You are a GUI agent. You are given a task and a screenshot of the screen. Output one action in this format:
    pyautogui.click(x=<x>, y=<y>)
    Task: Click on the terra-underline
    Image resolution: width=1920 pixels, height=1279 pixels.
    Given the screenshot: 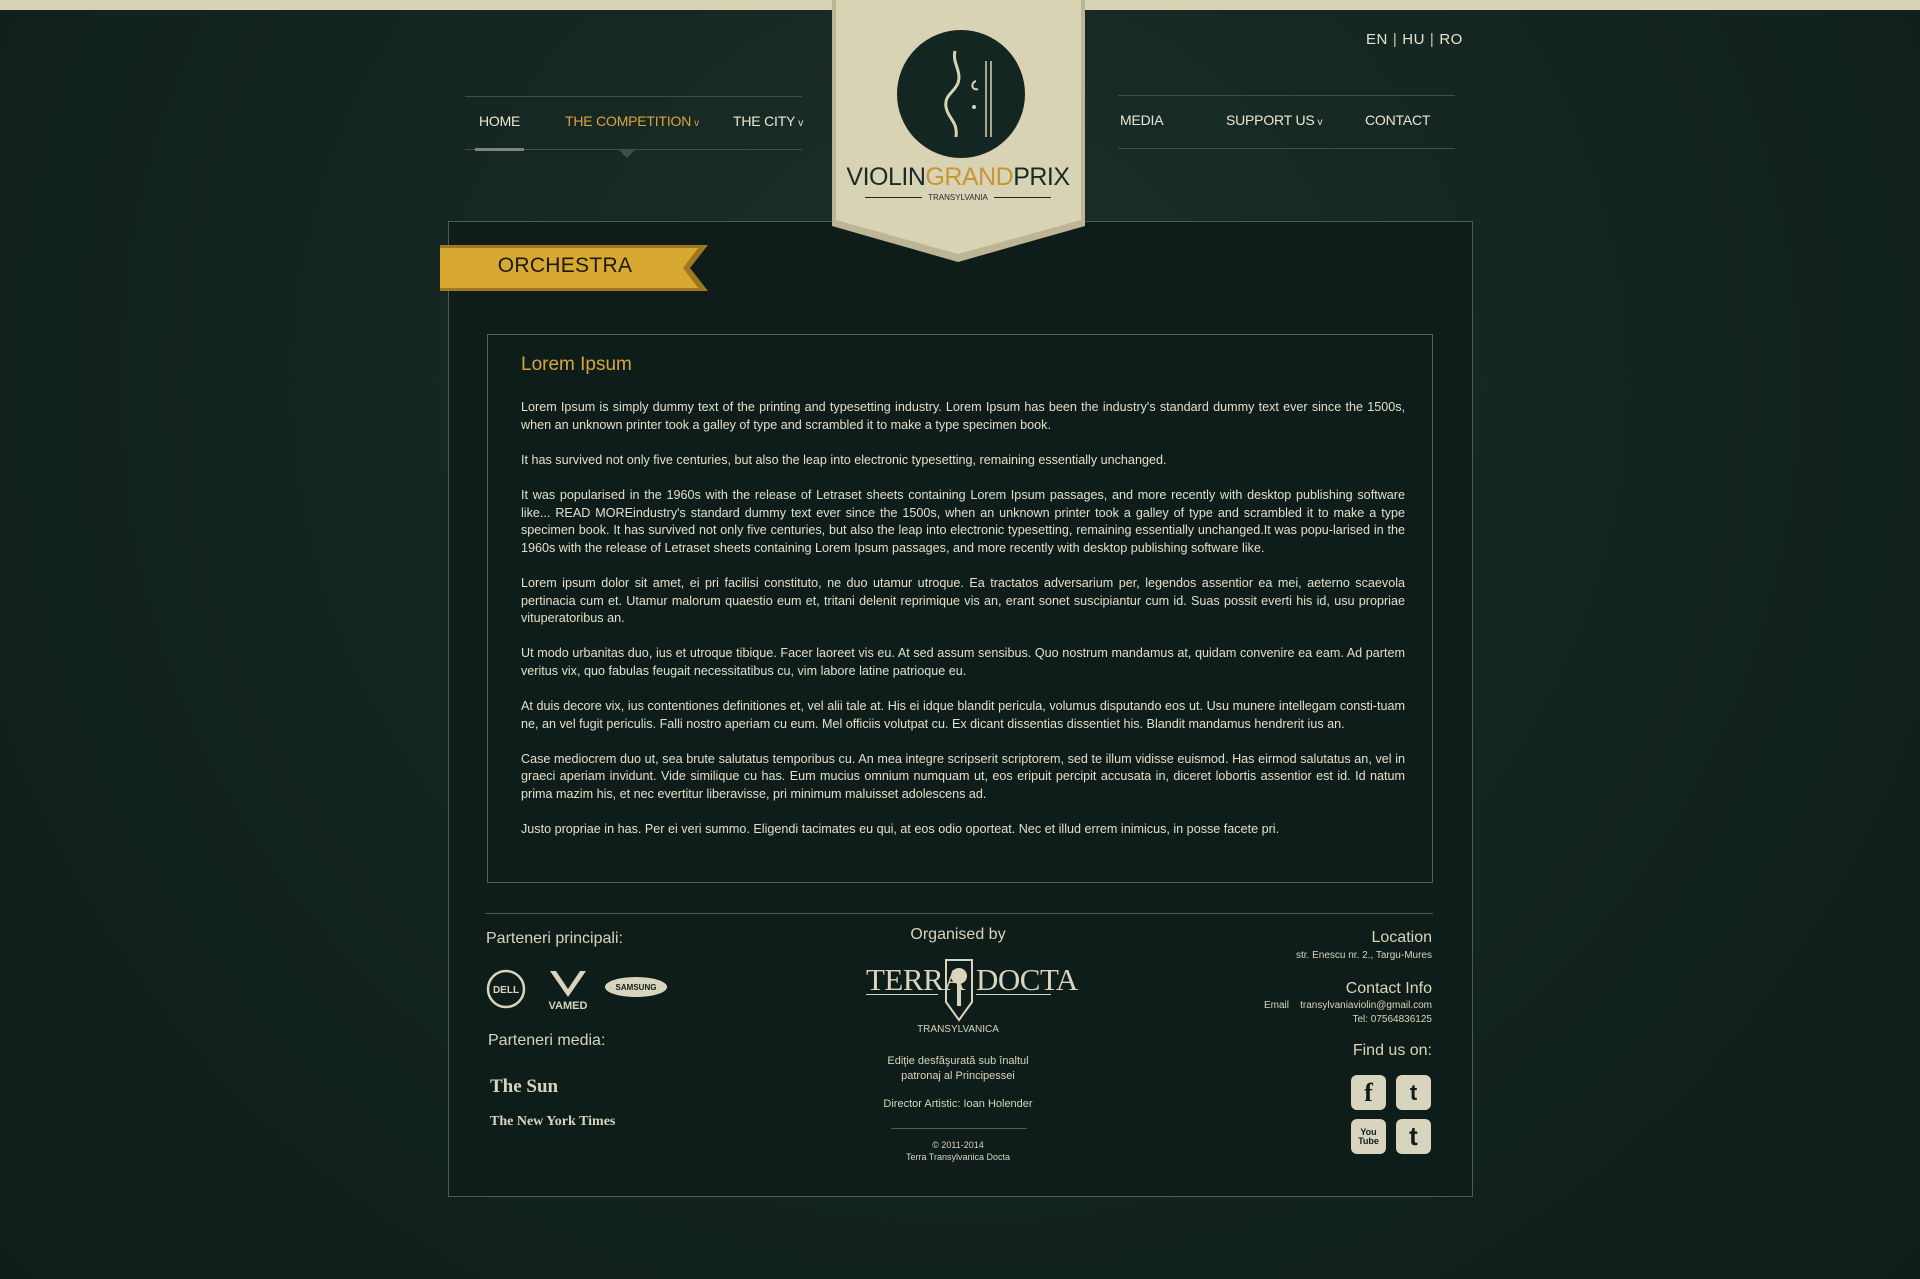 What is the action you would take?
    pyautogui.click(x=902, y=994)
    